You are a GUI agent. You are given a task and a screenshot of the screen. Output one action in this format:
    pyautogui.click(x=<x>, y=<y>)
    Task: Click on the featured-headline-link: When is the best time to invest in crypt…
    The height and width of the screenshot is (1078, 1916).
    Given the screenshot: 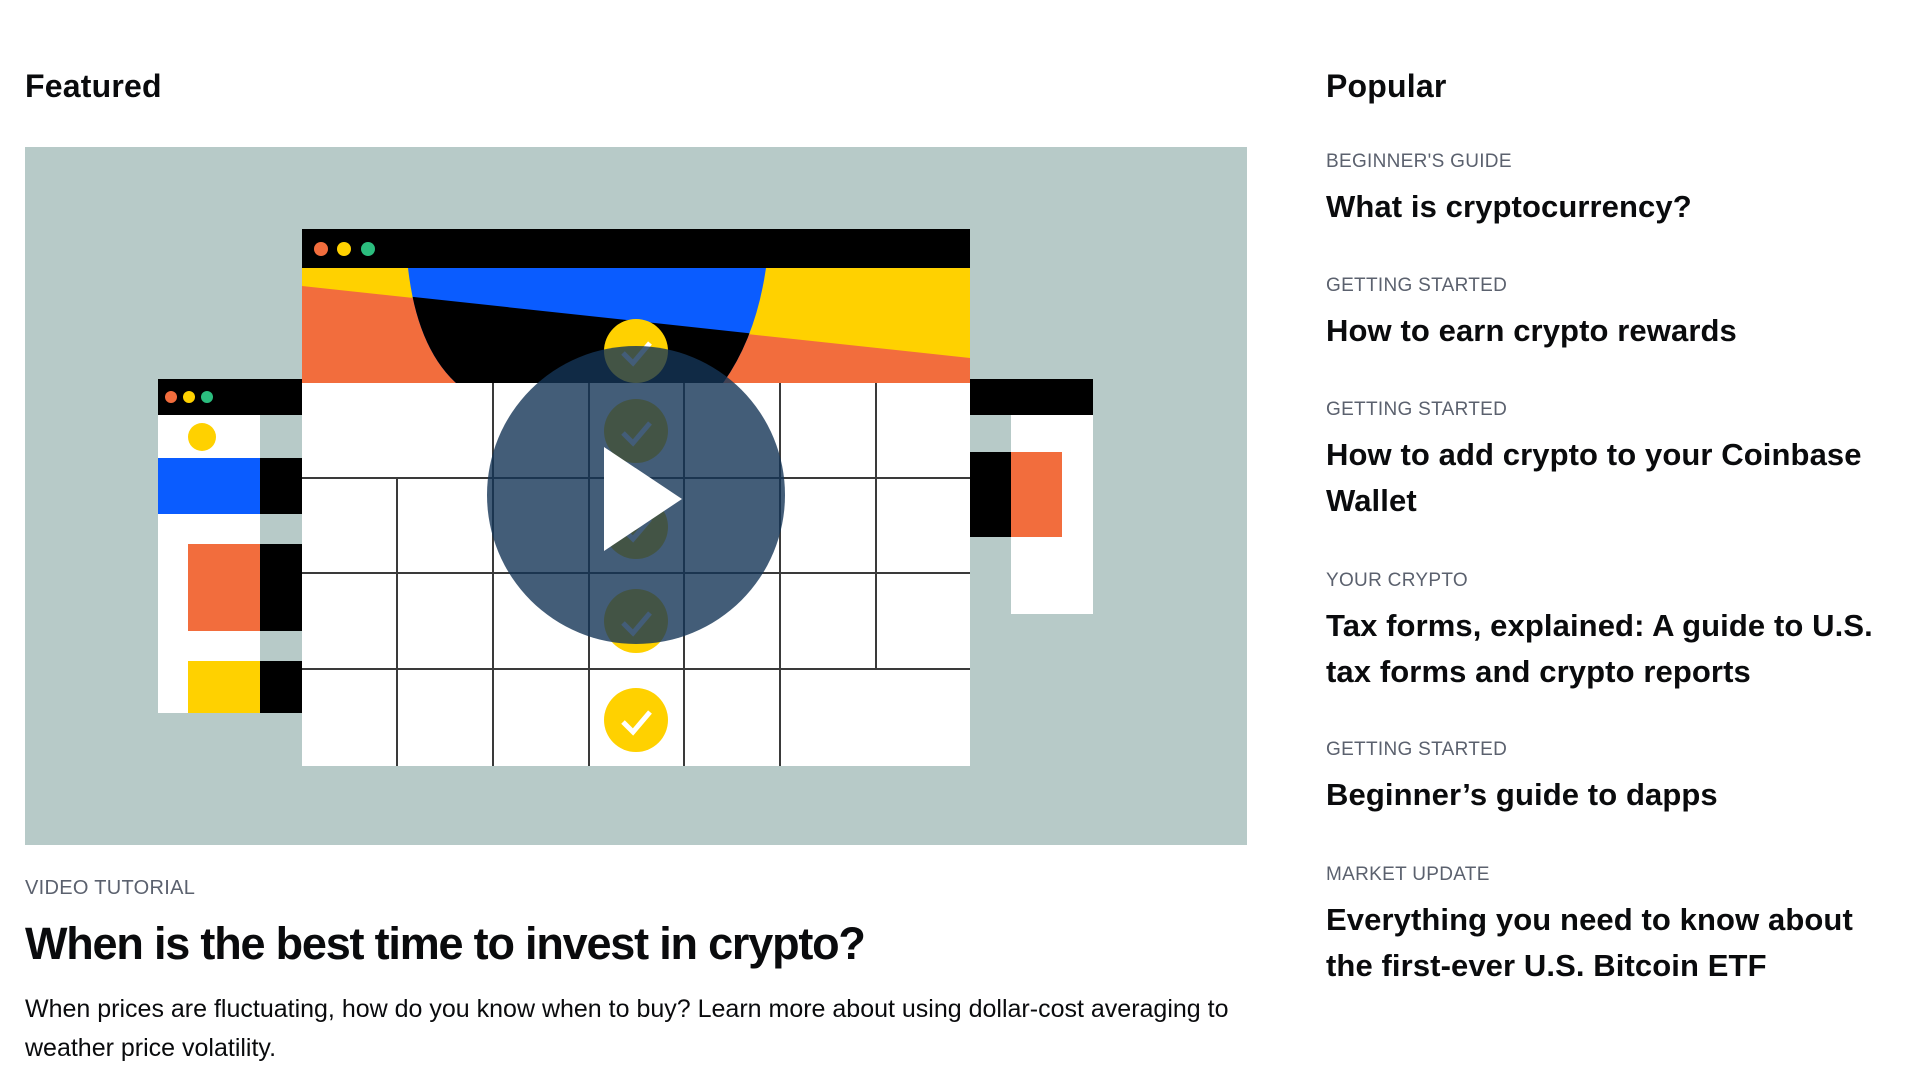 What is the action you would take?
    pyautogui.click(x=445, y=944)
    